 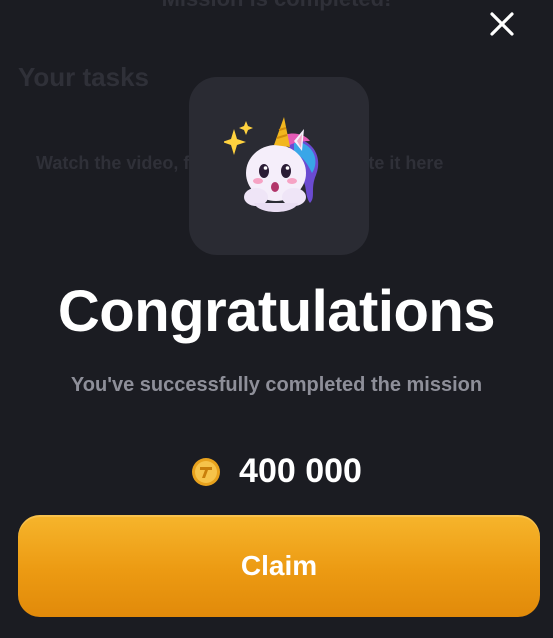 What do you see at coordinates (271, 164) in the screenshot?
I see `unicorn-emoji-icon` at bounding box center [271, 164].